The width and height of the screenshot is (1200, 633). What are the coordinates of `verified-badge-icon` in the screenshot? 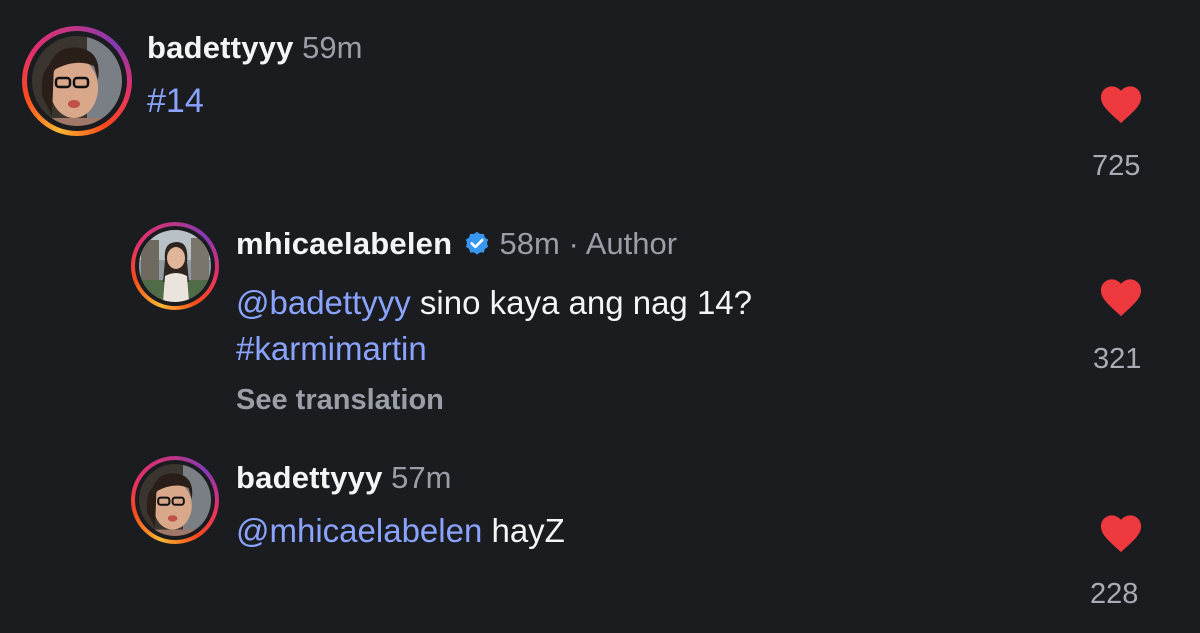 It's located at (476, 243).